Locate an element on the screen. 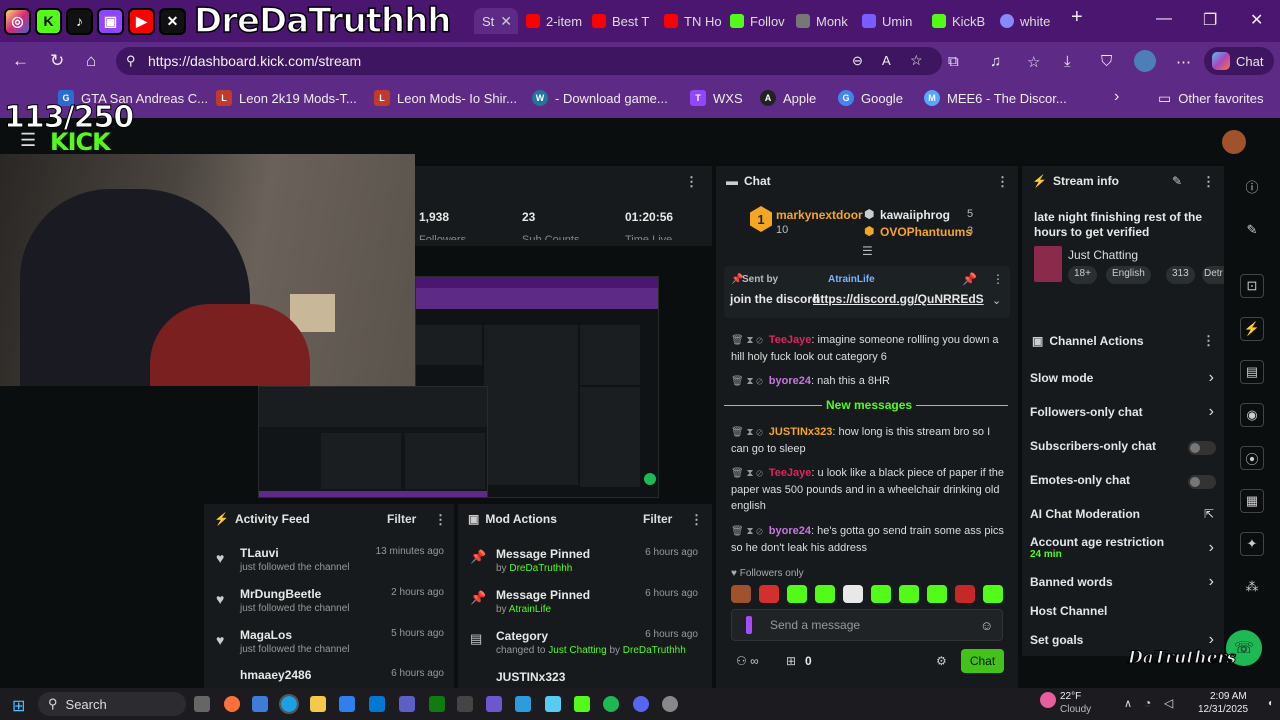 The image size is (1280, 720). teams-icon is located at coordinates (407, 704).